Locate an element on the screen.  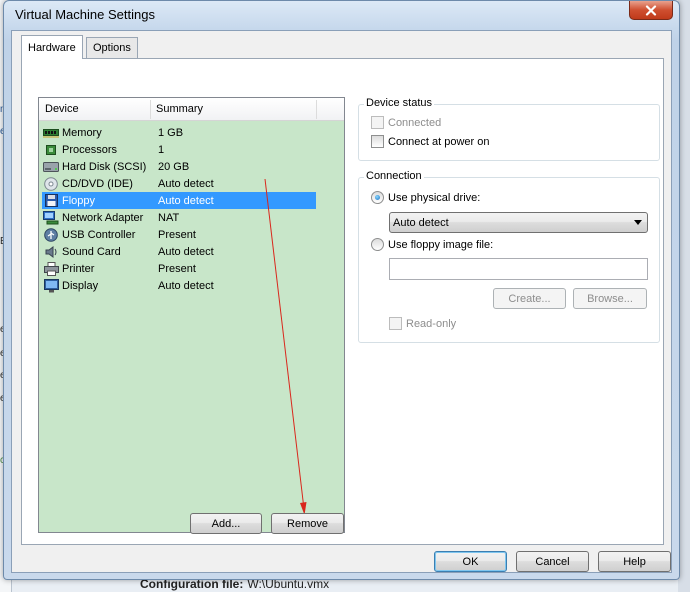
use-floppy-image-radio: Use floppy image file: is located at coordinates (432, 244).